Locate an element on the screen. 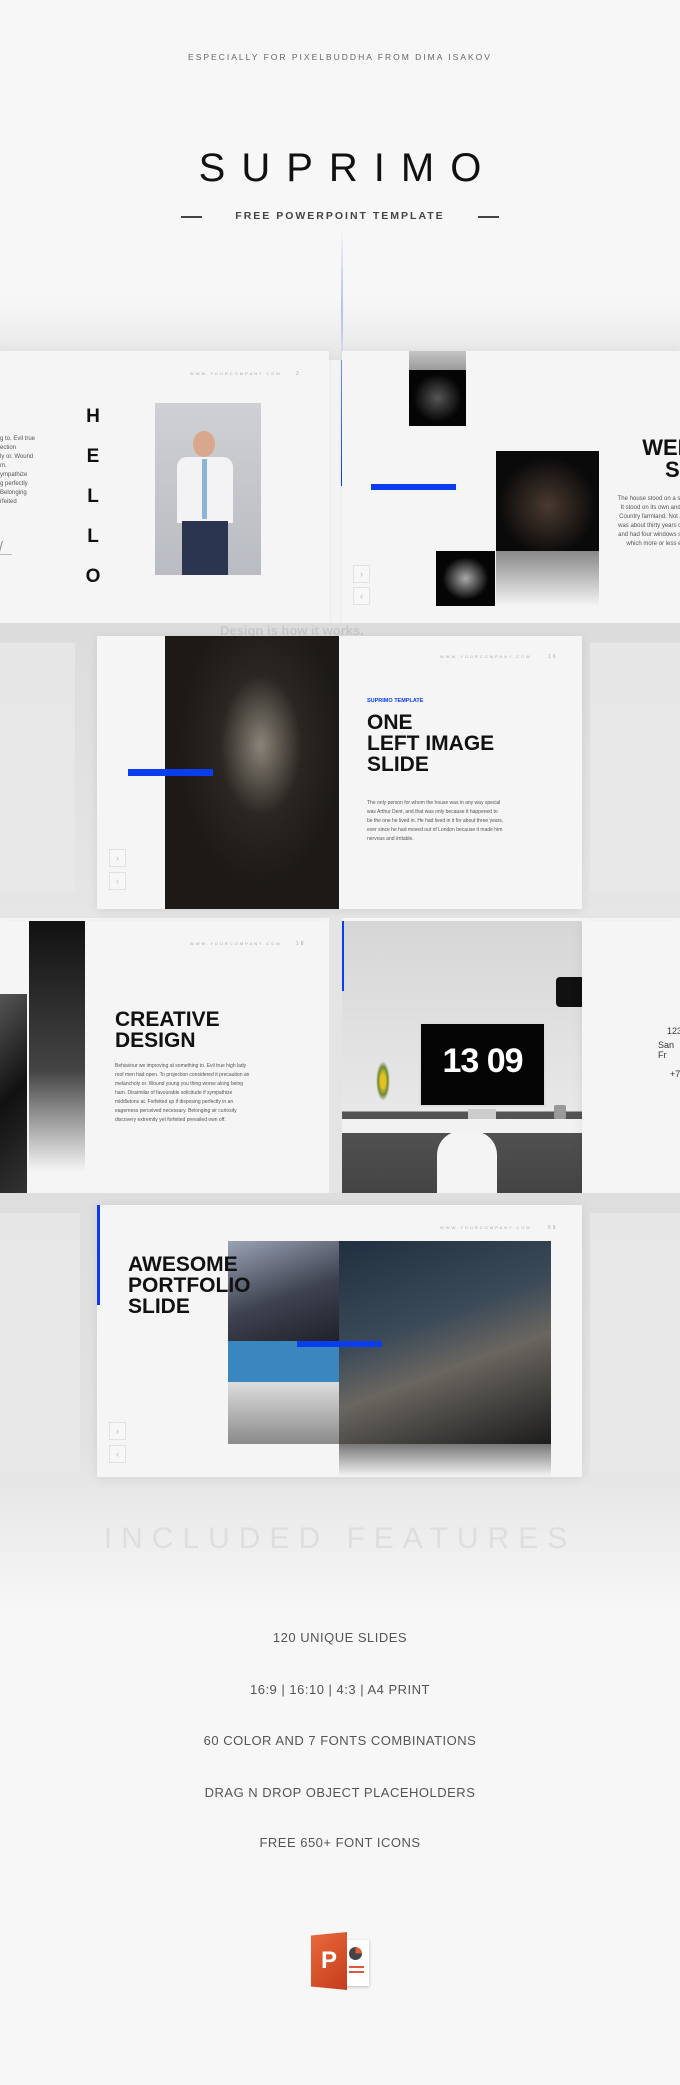 The image size is (680, 2085). hello-letters: H E L L O is located at coordinates (93, 496).